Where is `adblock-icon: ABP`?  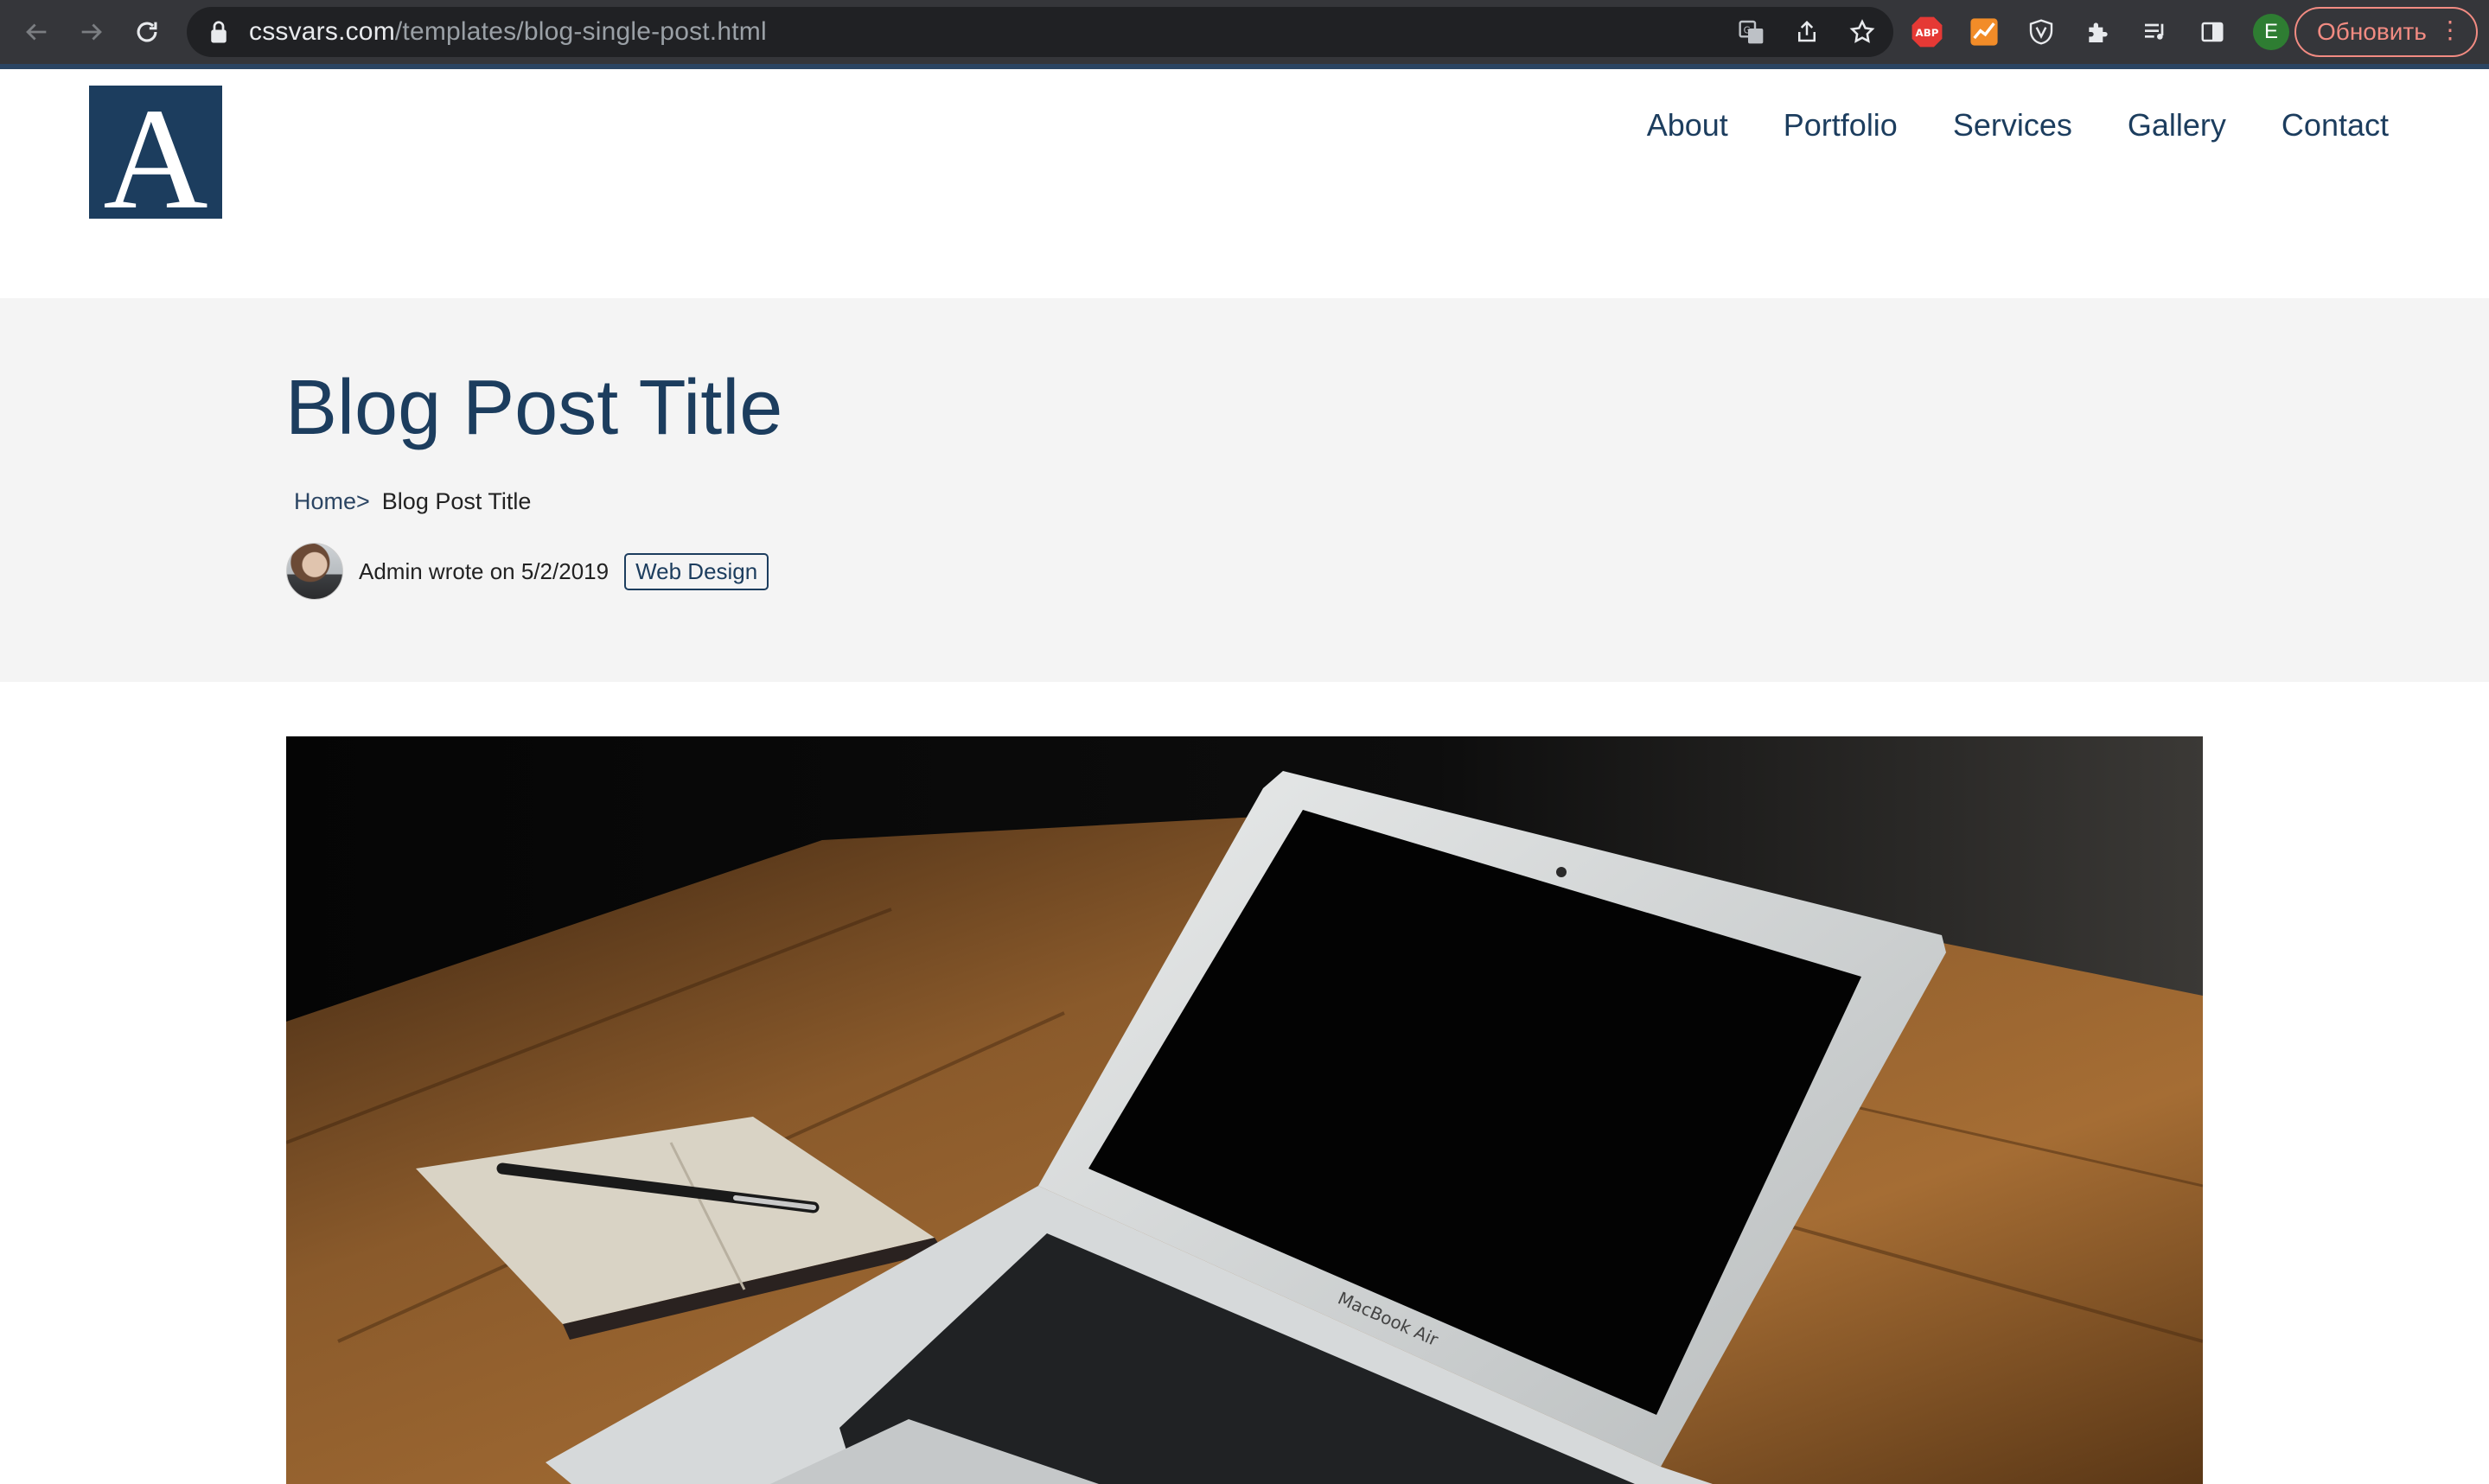 adblock-icon: ABP is located at coordinates (1927, 32).